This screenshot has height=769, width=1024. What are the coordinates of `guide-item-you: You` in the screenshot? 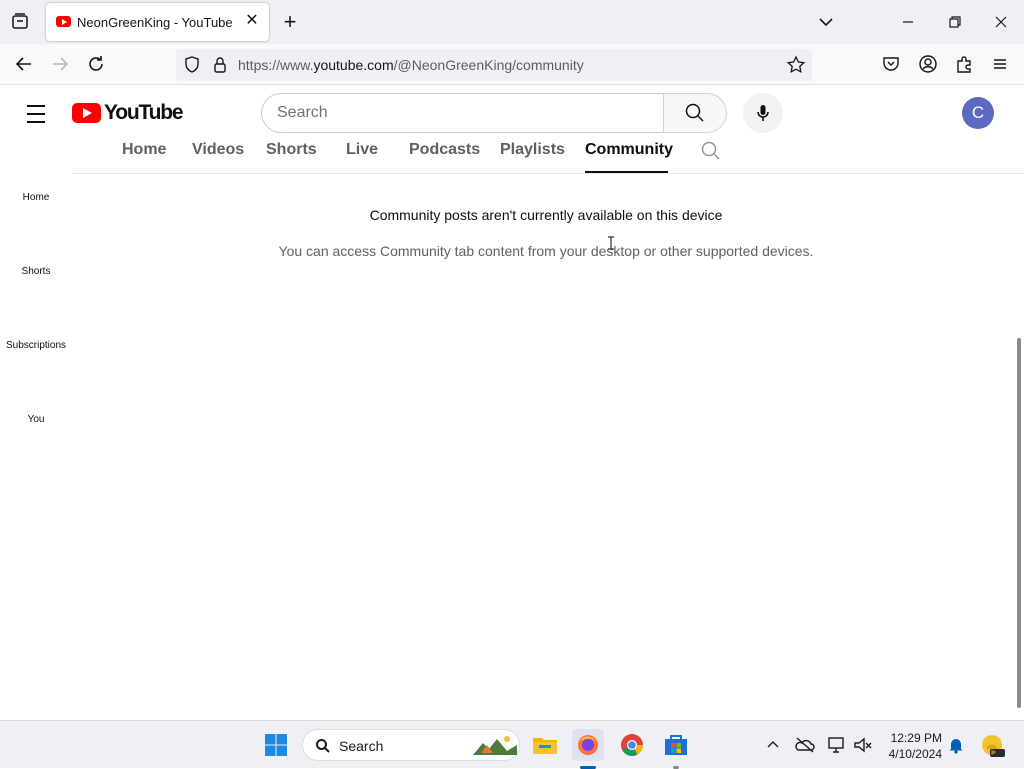 It's located at (36, 431).